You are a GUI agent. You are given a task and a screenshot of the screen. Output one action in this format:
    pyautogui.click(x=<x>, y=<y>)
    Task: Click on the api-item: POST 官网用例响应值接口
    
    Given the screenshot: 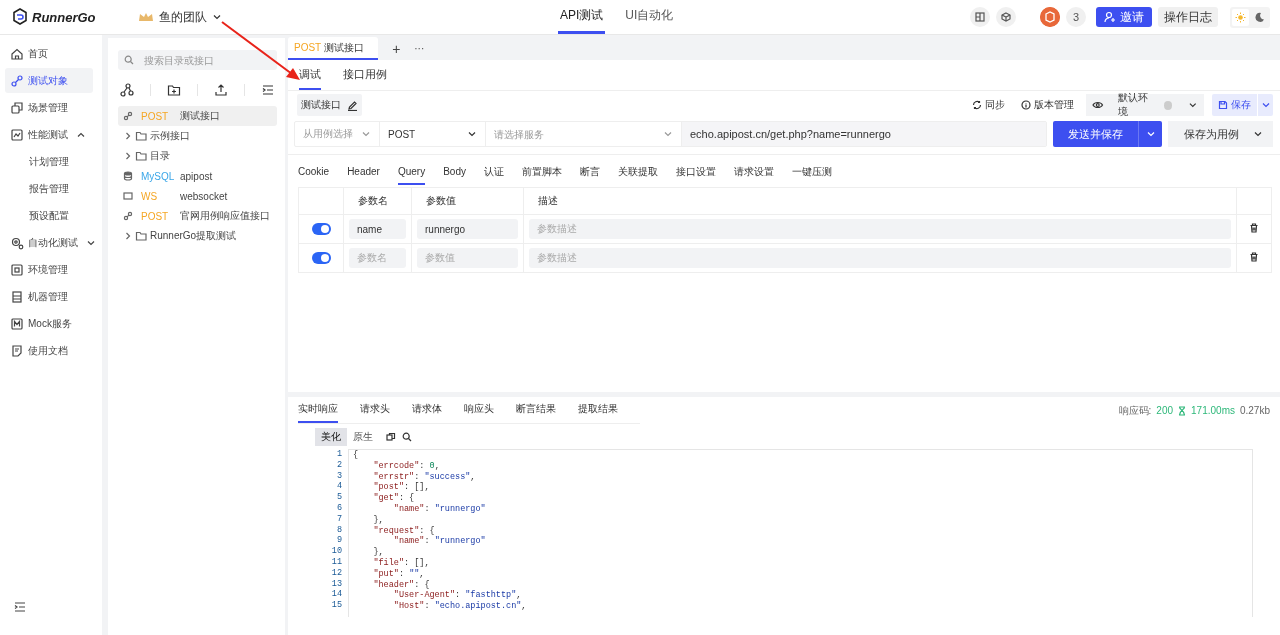 What is the action you would take?
    pyautogui.click(x=197, y=216)
    